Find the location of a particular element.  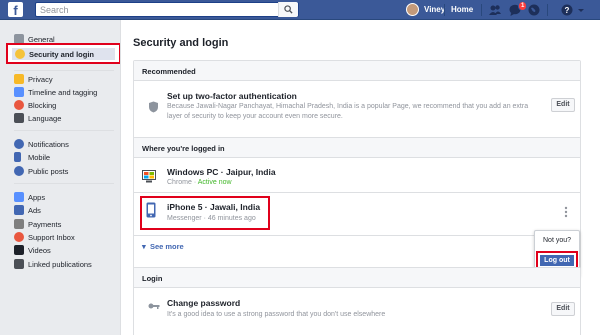

help-icon: ? is located at coordinates (567, 10).